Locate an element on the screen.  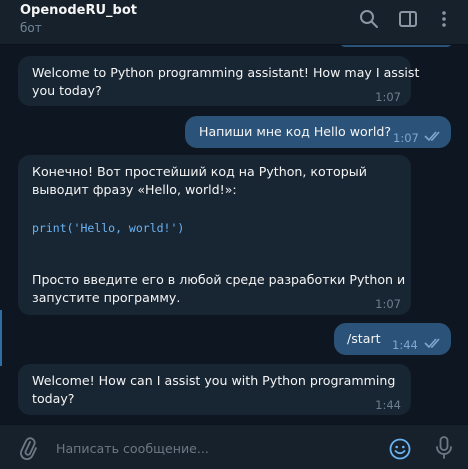
search-icon is located at coordinates (369, 19).